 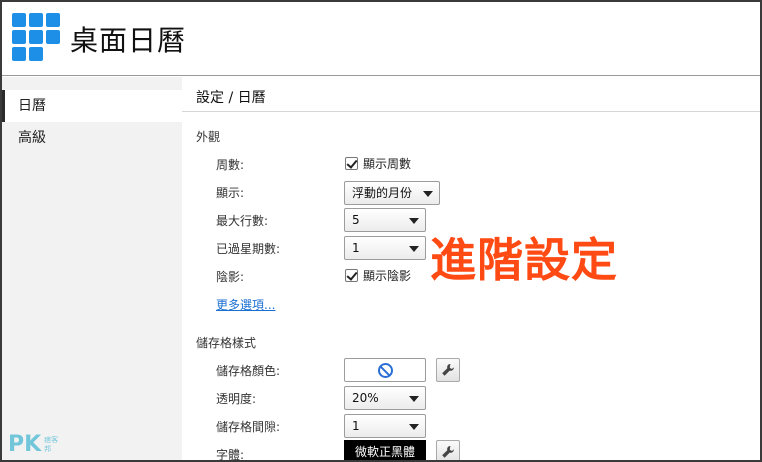 I want to click on display-label: 顯示:, so click(x=230, y=193).